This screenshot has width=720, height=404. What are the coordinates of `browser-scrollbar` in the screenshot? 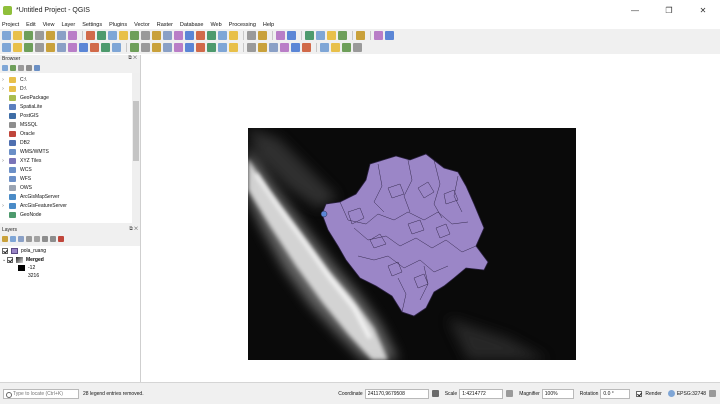 It's located at (136, 148).